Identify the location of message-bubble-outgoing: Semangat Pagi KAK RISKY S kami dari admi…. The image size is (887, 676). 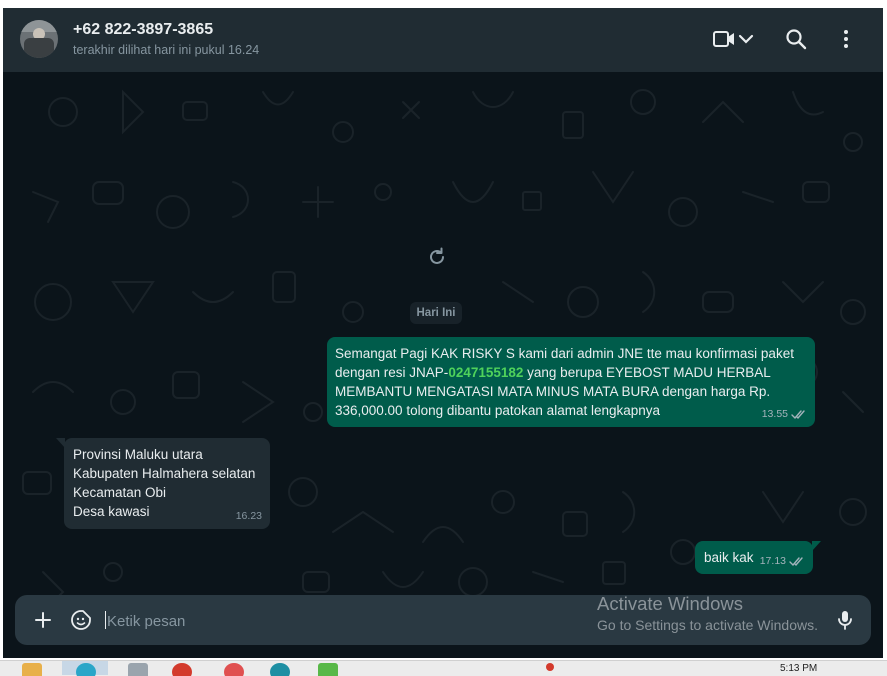
(571, 382).